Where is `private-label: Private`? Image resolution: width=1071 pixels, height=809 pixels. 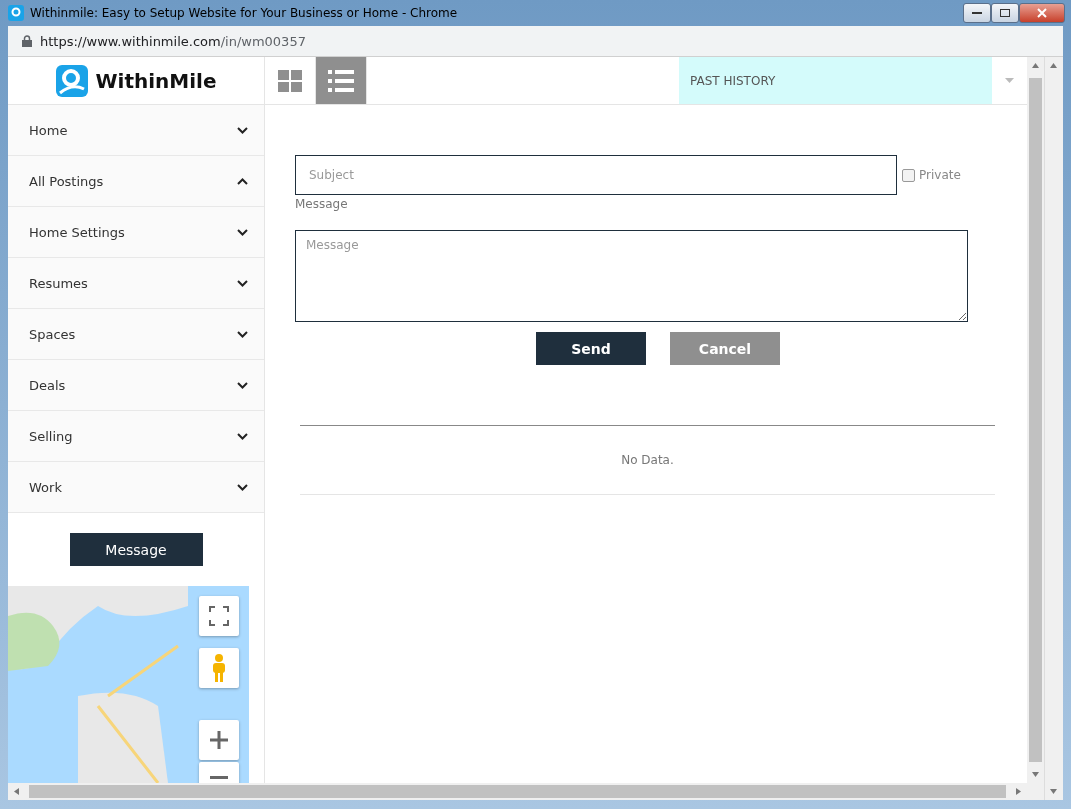
private-label: Private is located at coordinates (940, 175).